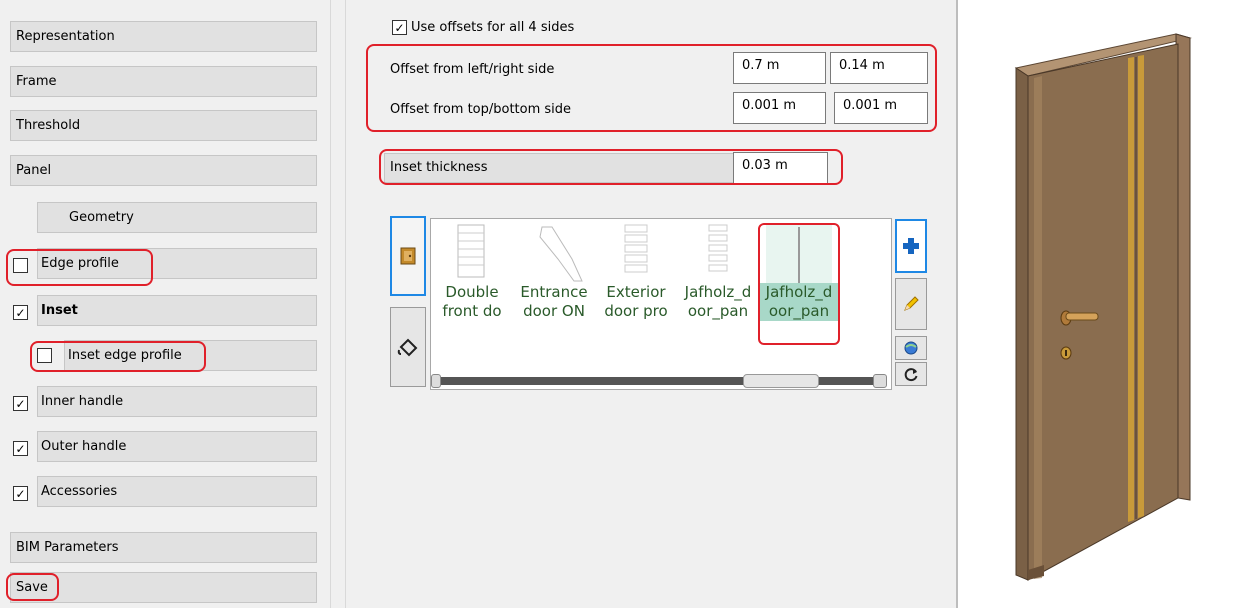 The image size is (1247, 608). Describe the element at coordinates (636, 292) in the screenshot. I see `gallery-item-caption-line1: Exterior` at that location.